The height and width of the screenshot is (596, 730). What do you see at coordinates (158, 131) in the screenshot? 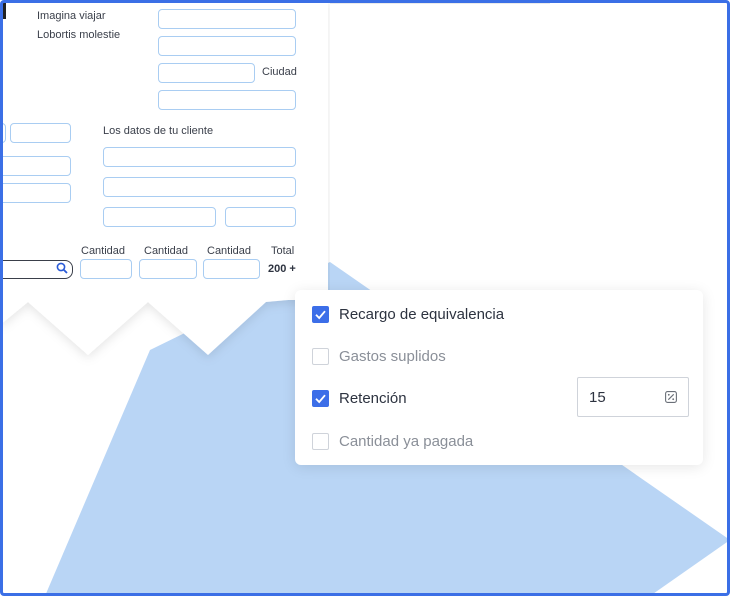
I see `client-title: Los datos de tu cliente` at bounding box center [158, 131].